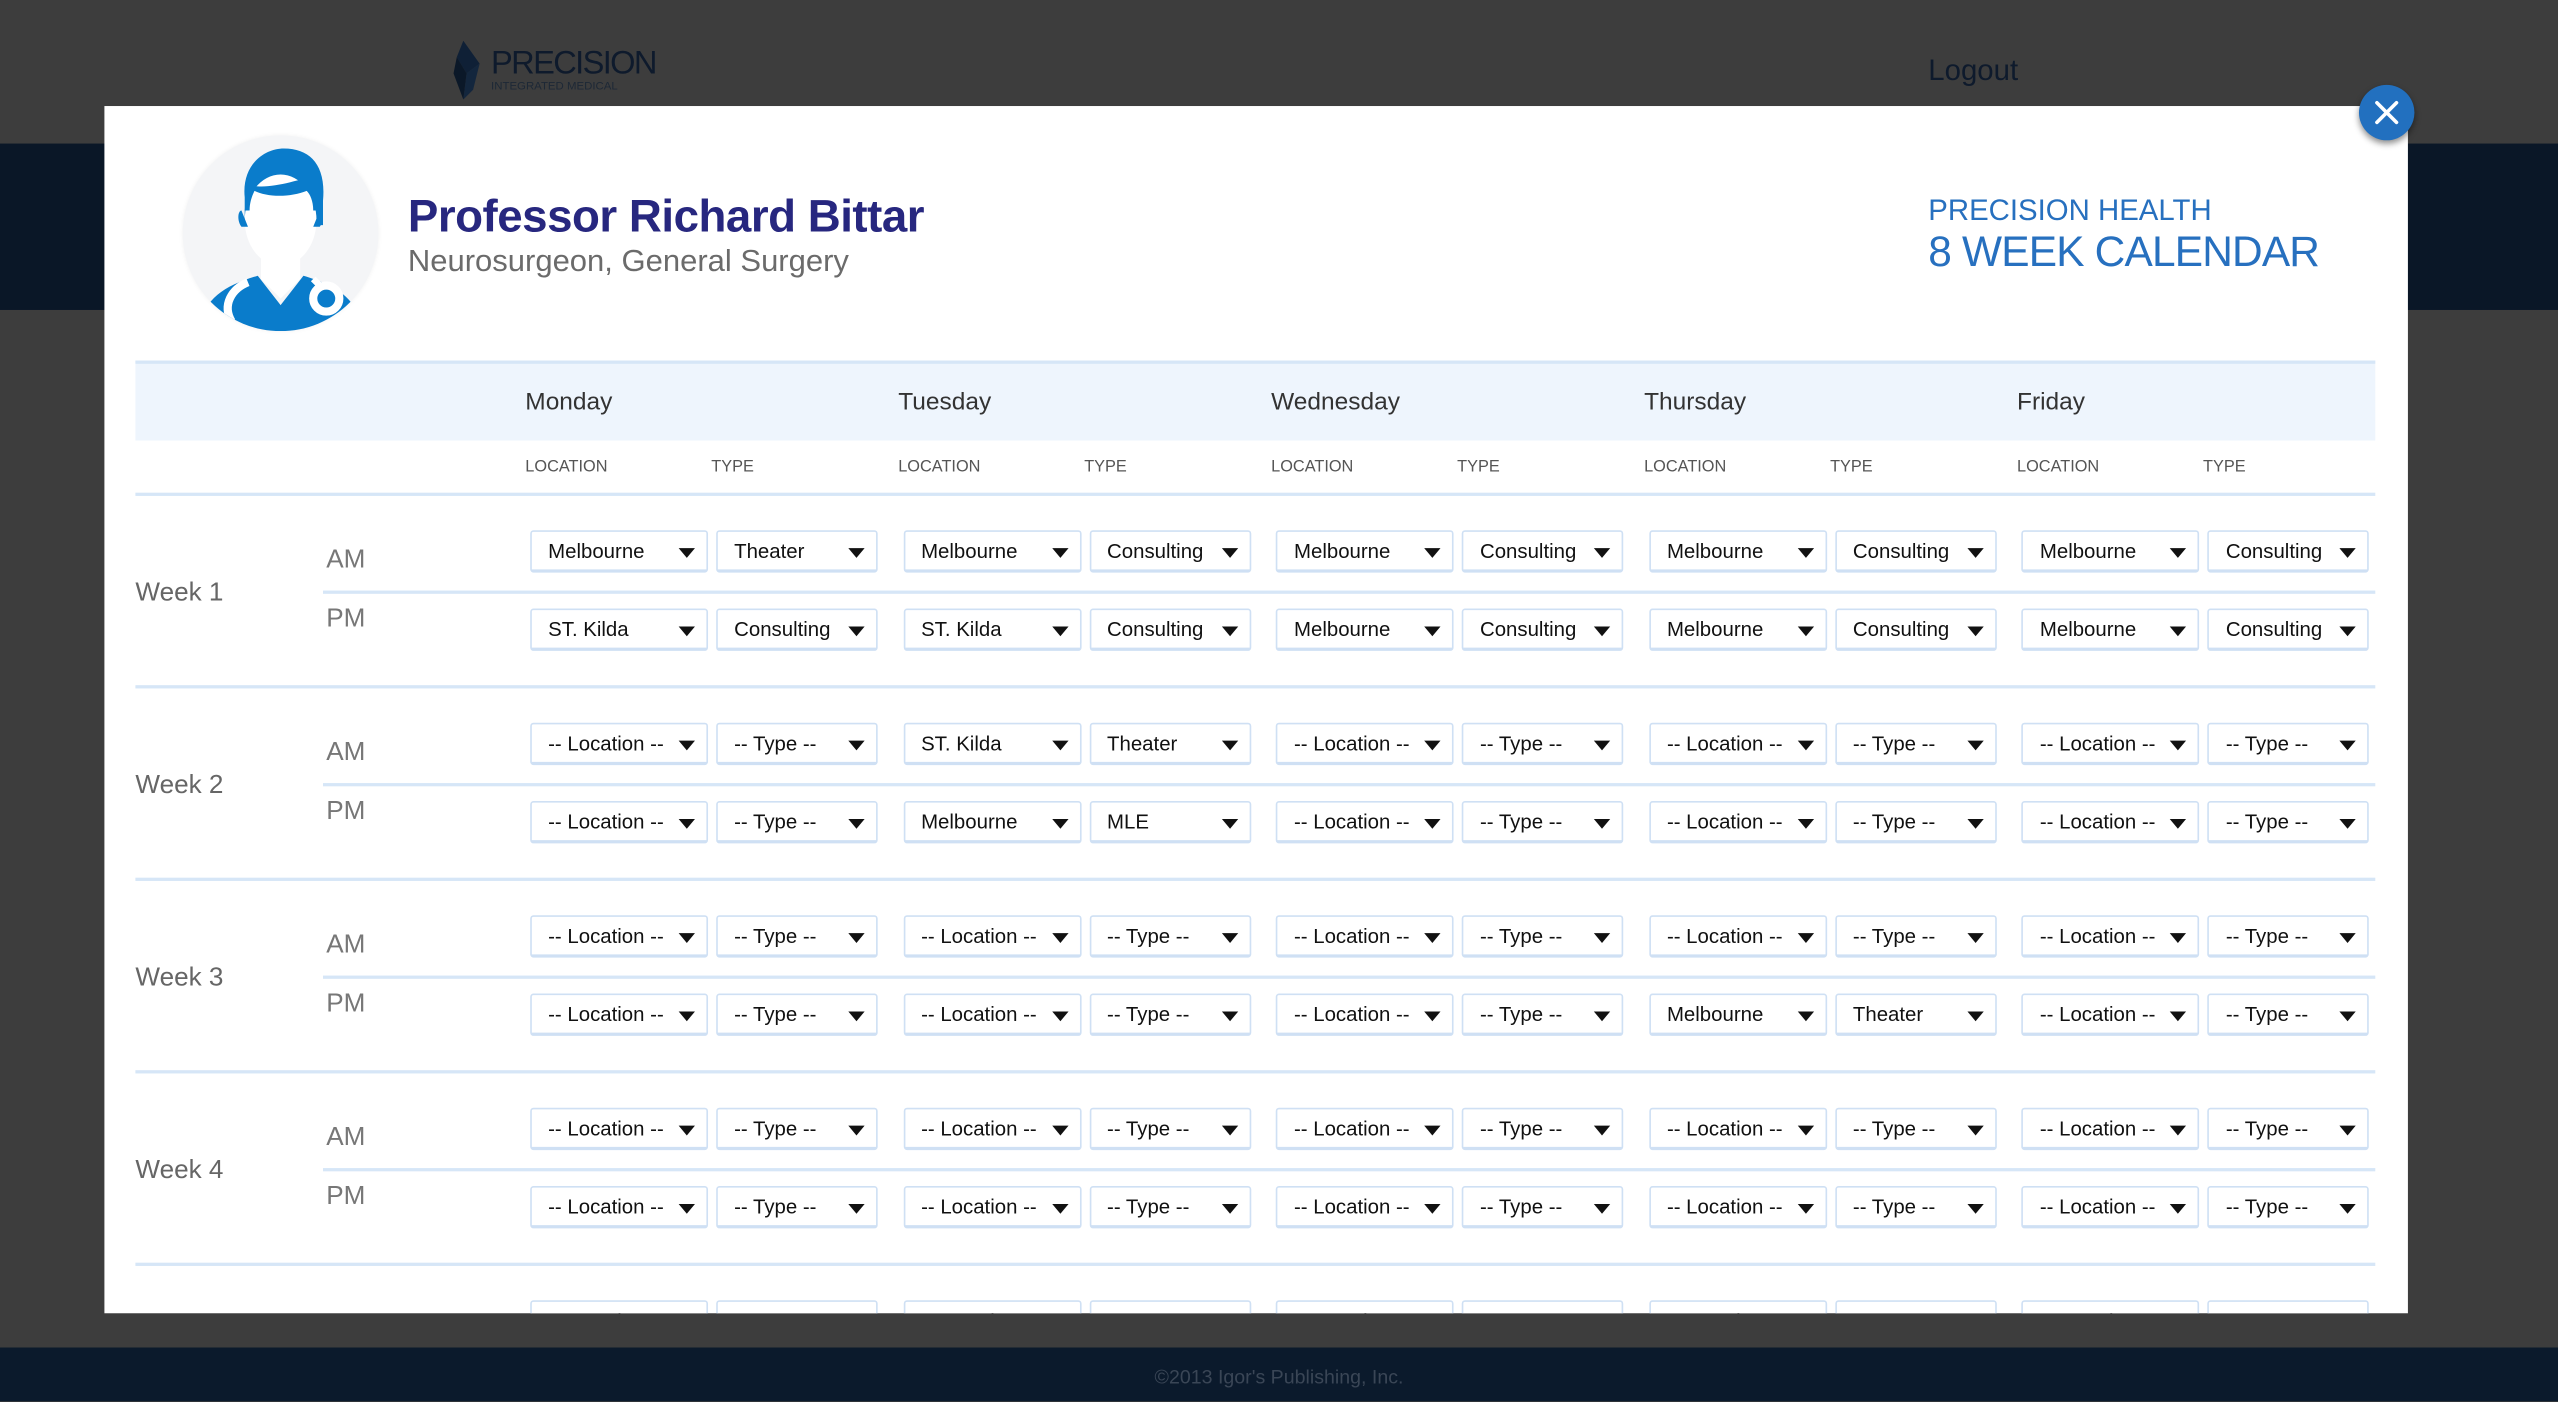  Describe the element at coordinates (1521, 1311) in the screenshot. I see `select-value: -- Type --` at that location.